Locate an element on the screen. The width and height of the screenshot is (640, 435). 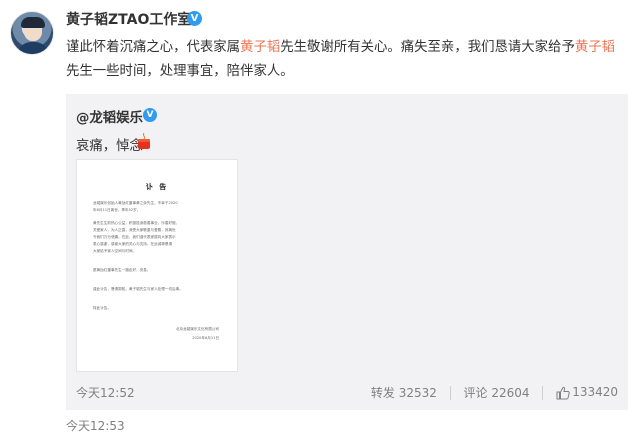
document-signature: 北京龙韬娱乐文化有限公司 is located at coordinates (197, 329).